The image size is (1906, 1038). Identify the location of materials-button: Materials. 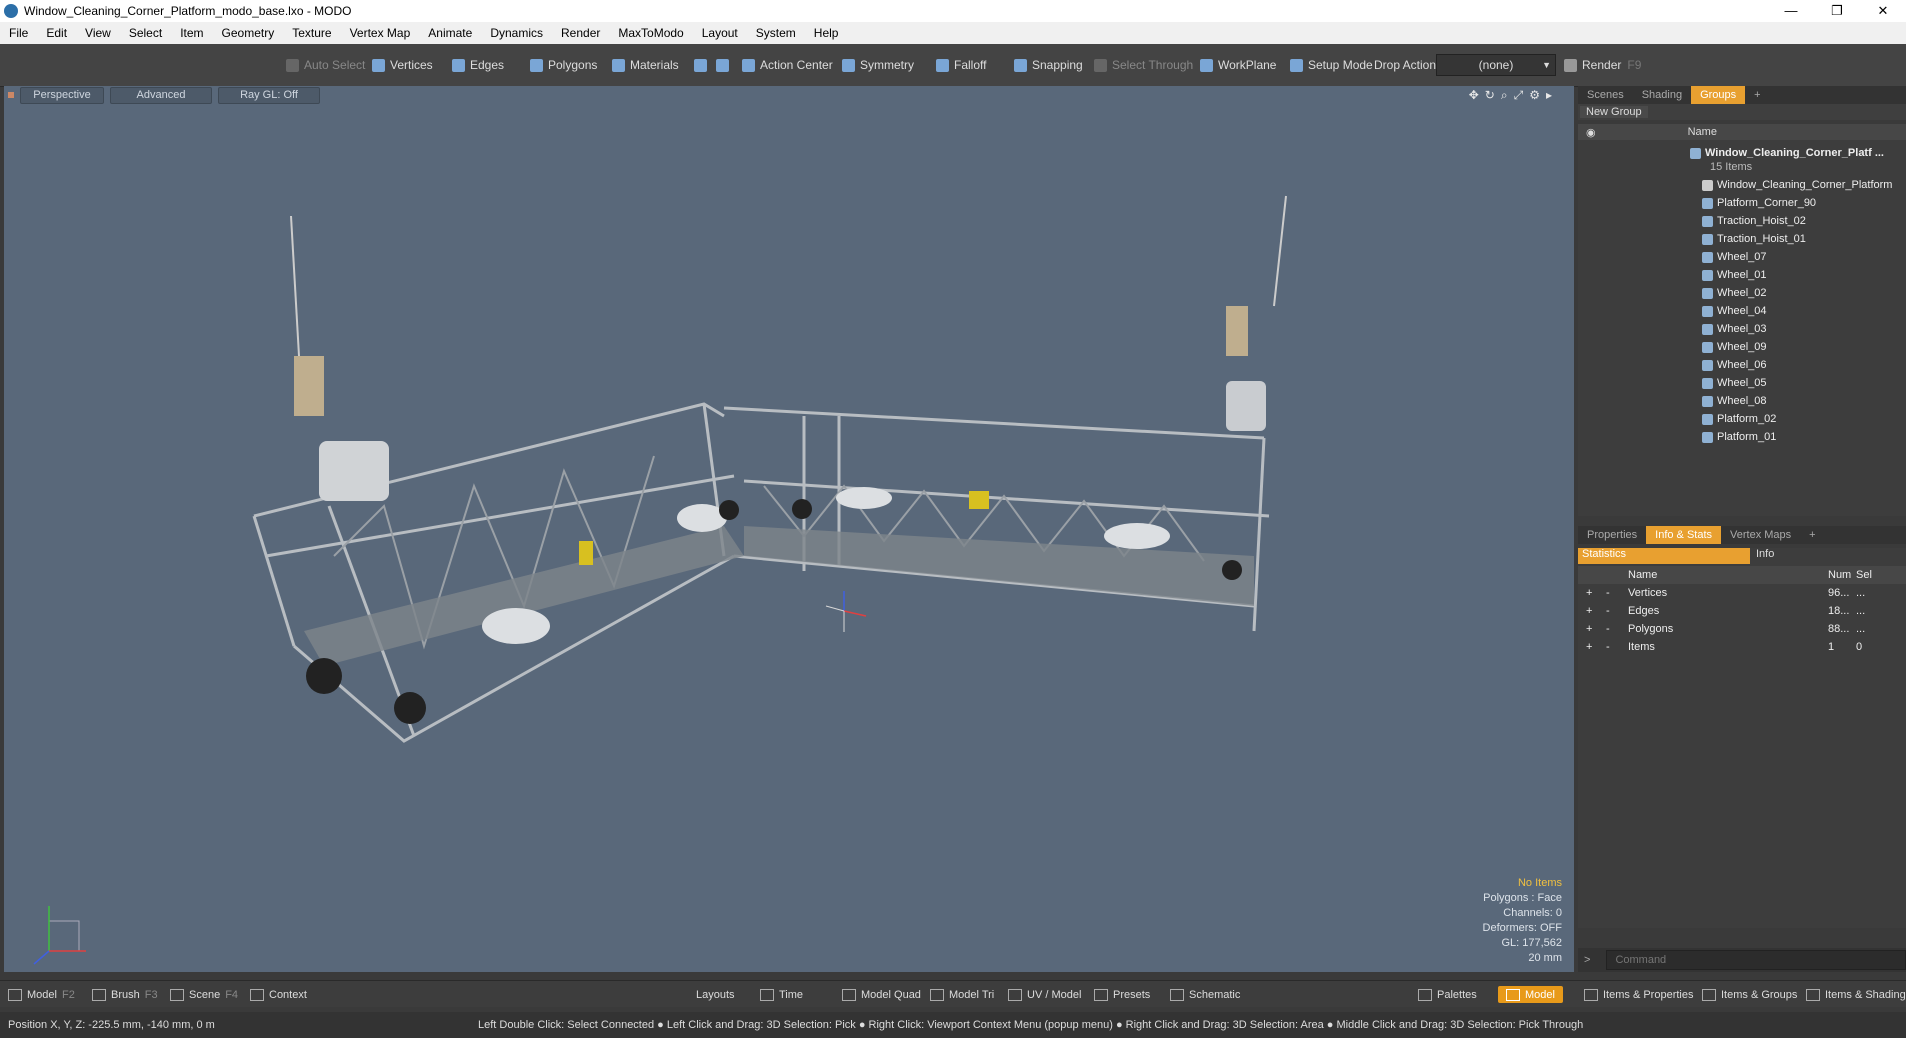
(645, 65).